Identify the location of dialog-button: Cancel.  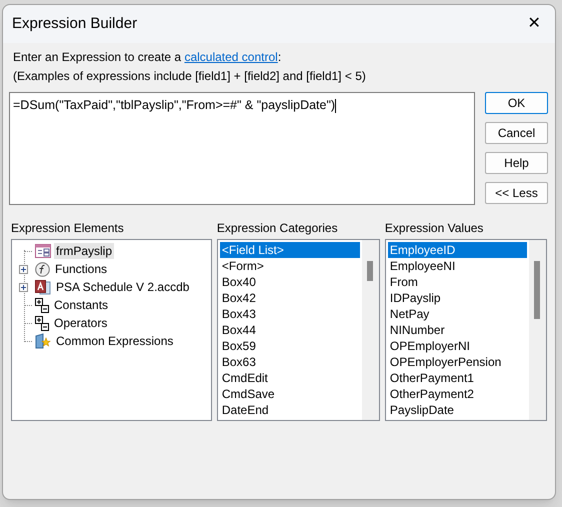
(516, 133).